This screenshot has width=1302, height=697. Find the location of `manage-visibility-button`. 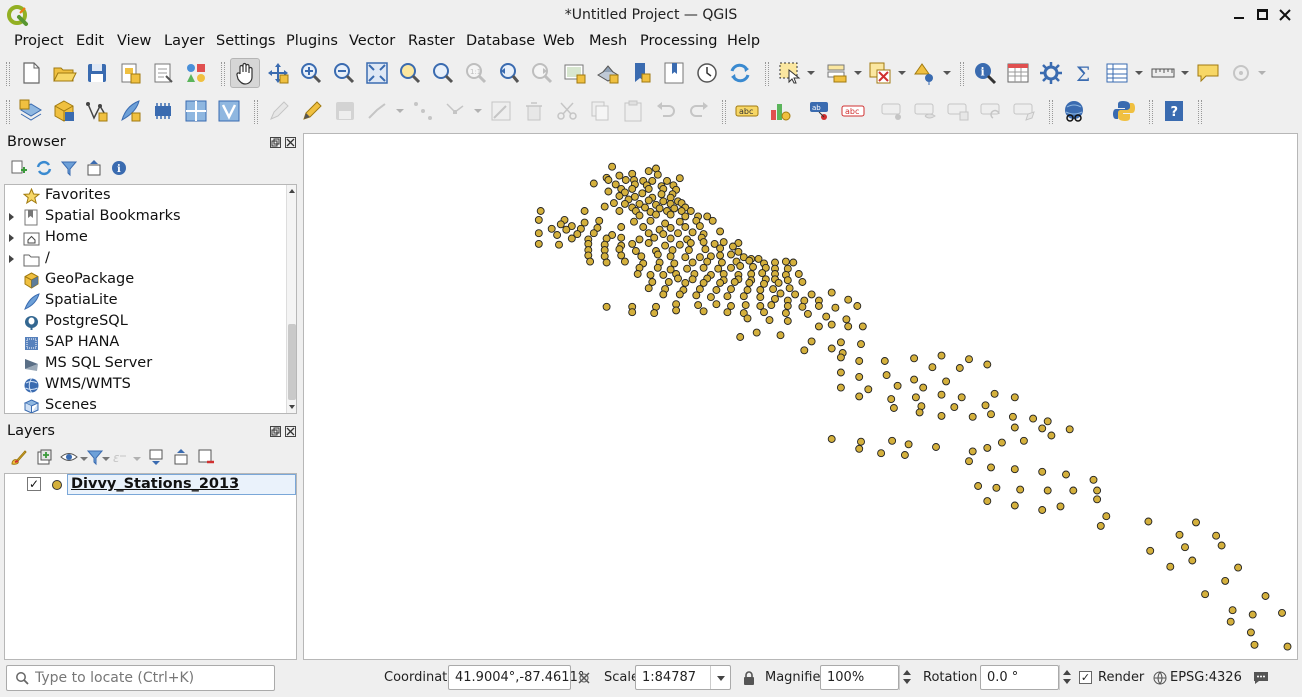

manage-visibility-button is located at coordinates (69, 457).